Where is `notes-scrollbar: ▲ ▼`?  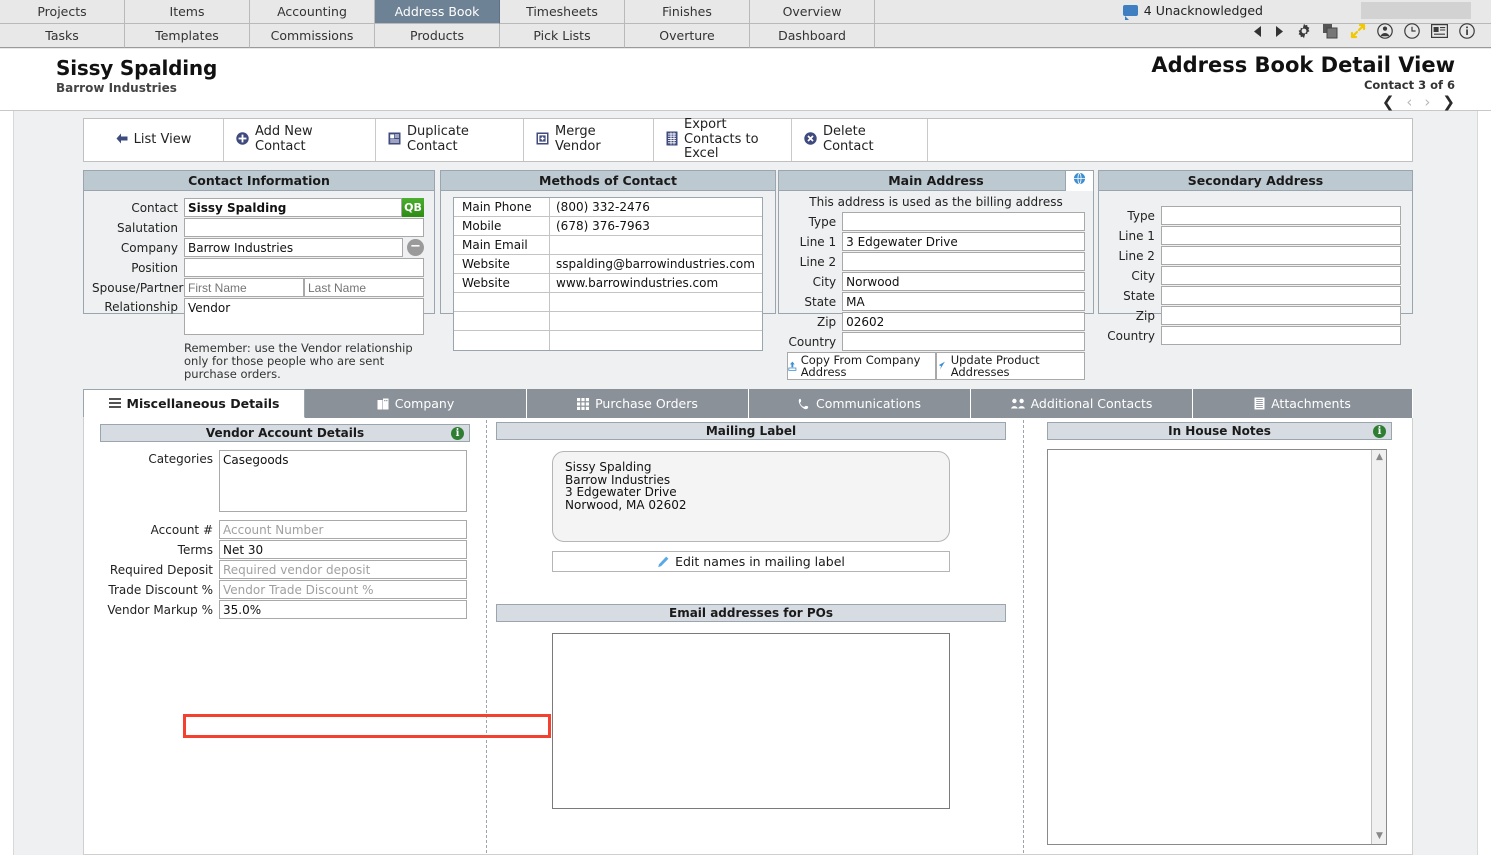 notes-scrollbar: ▲ ▼ is located at coordinates (1378, 647).